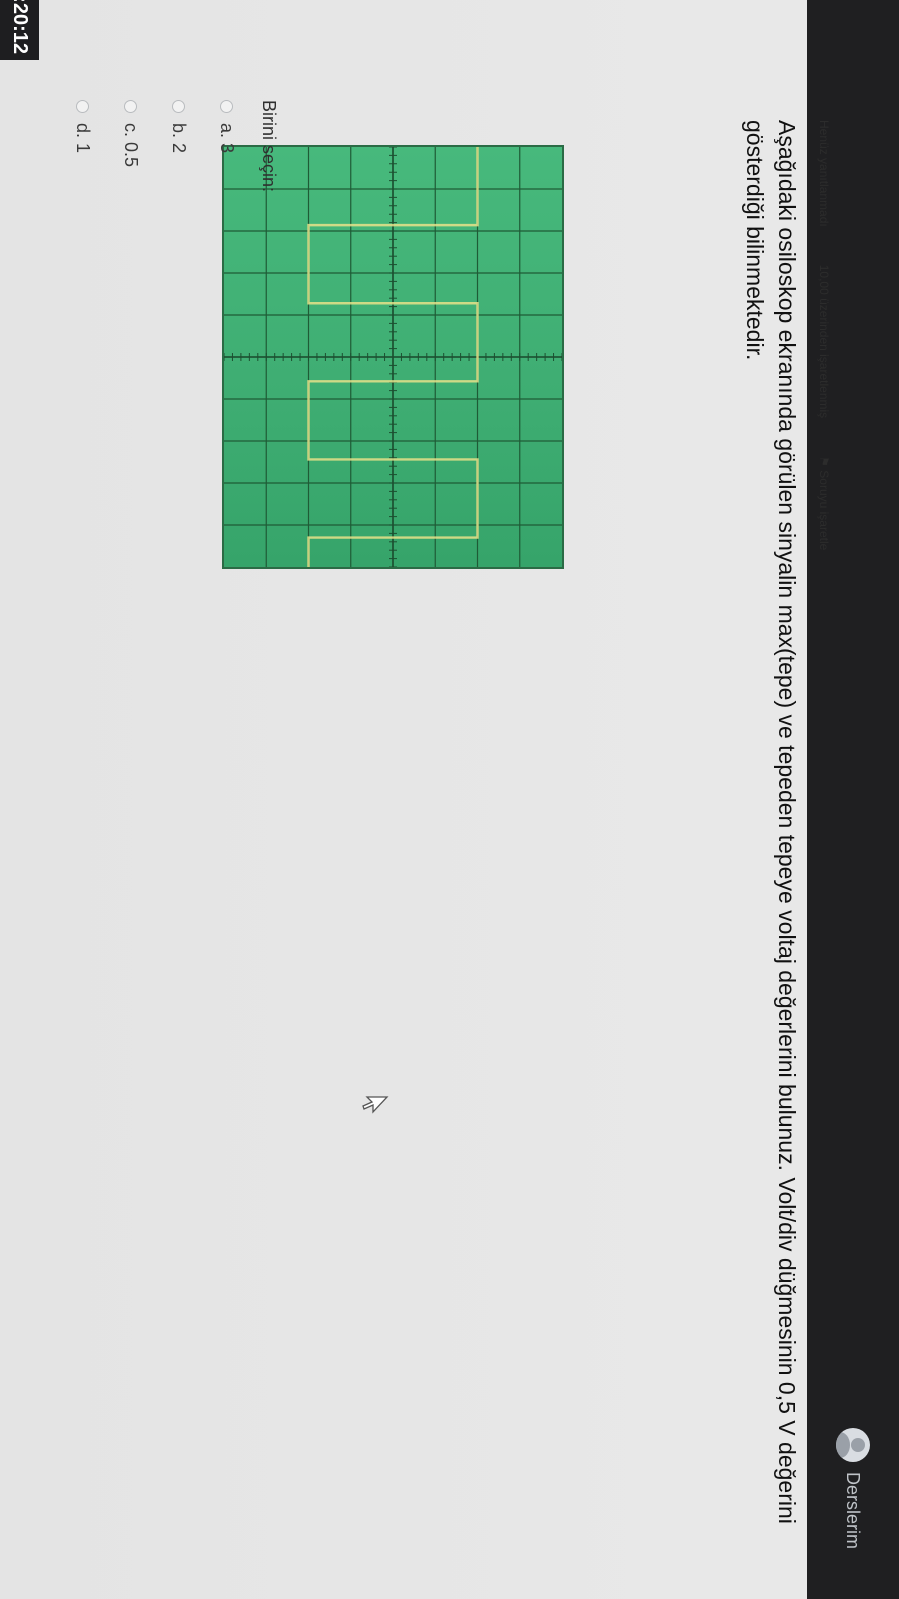  Describe the element at coordinates (853, 1510) in the screenshot. I see `user-menu-label: Derslerim` at that location.